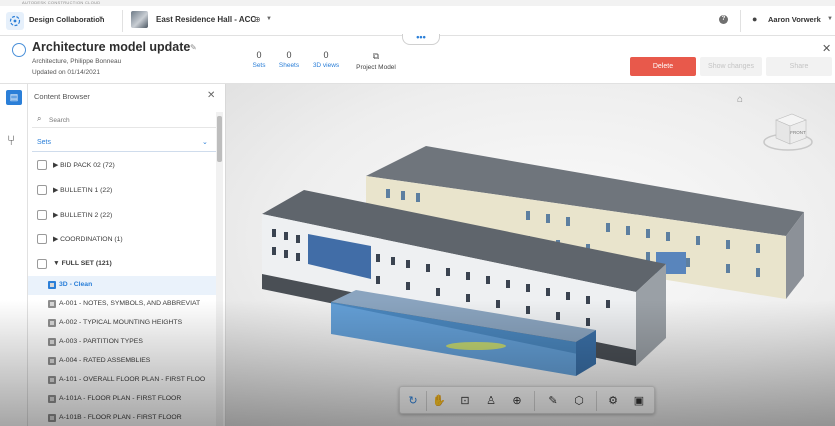 The image size is (835, 426). What do you see at coordinates (421, 39) in the screenshot?
I see `more-options-tab: •••` at bounding box center [421, 39].